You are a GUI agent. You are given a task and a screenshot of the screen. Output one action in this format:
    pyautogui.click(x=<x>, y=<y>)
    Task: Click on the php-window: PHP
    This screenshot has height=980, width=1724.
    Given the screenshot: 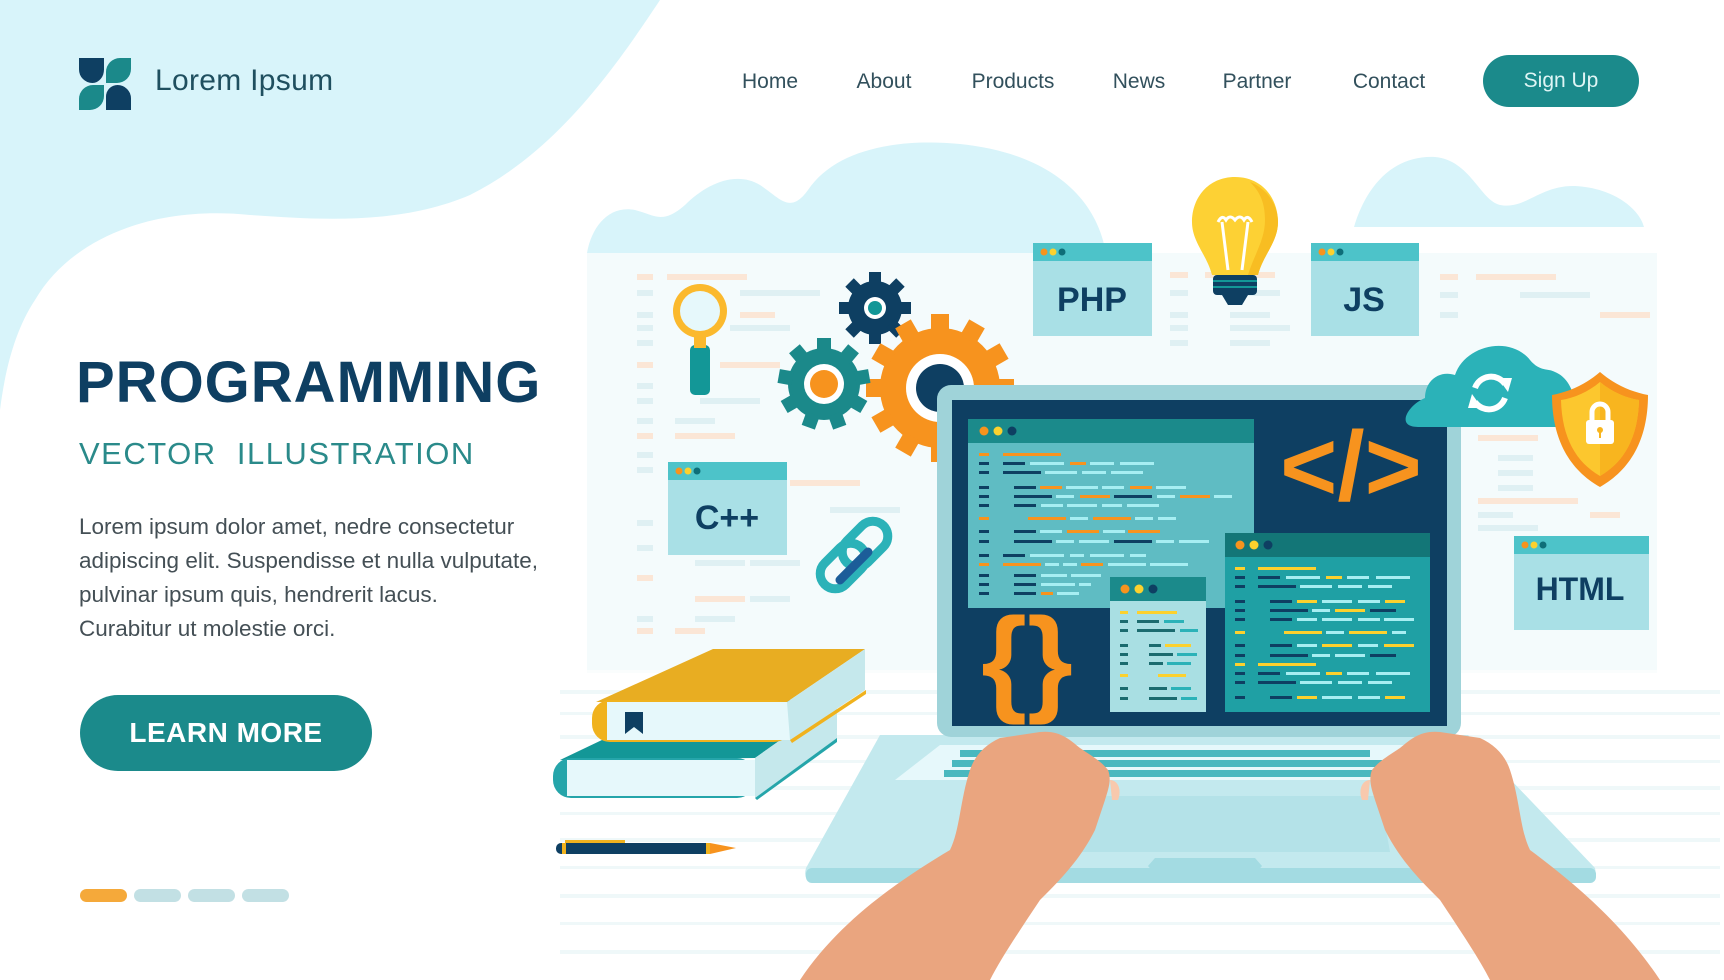 What is the action you would take?
    pyautogui.click(x=1092, y=289)
    